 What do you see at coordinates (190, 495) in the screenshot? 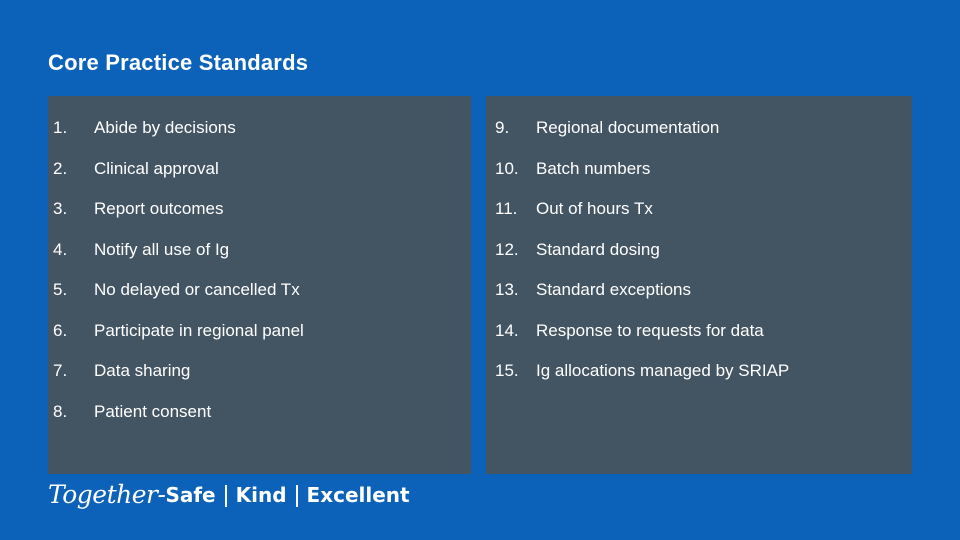
I see `logo-value-safe: Safe` at bounding box center [190, 495].